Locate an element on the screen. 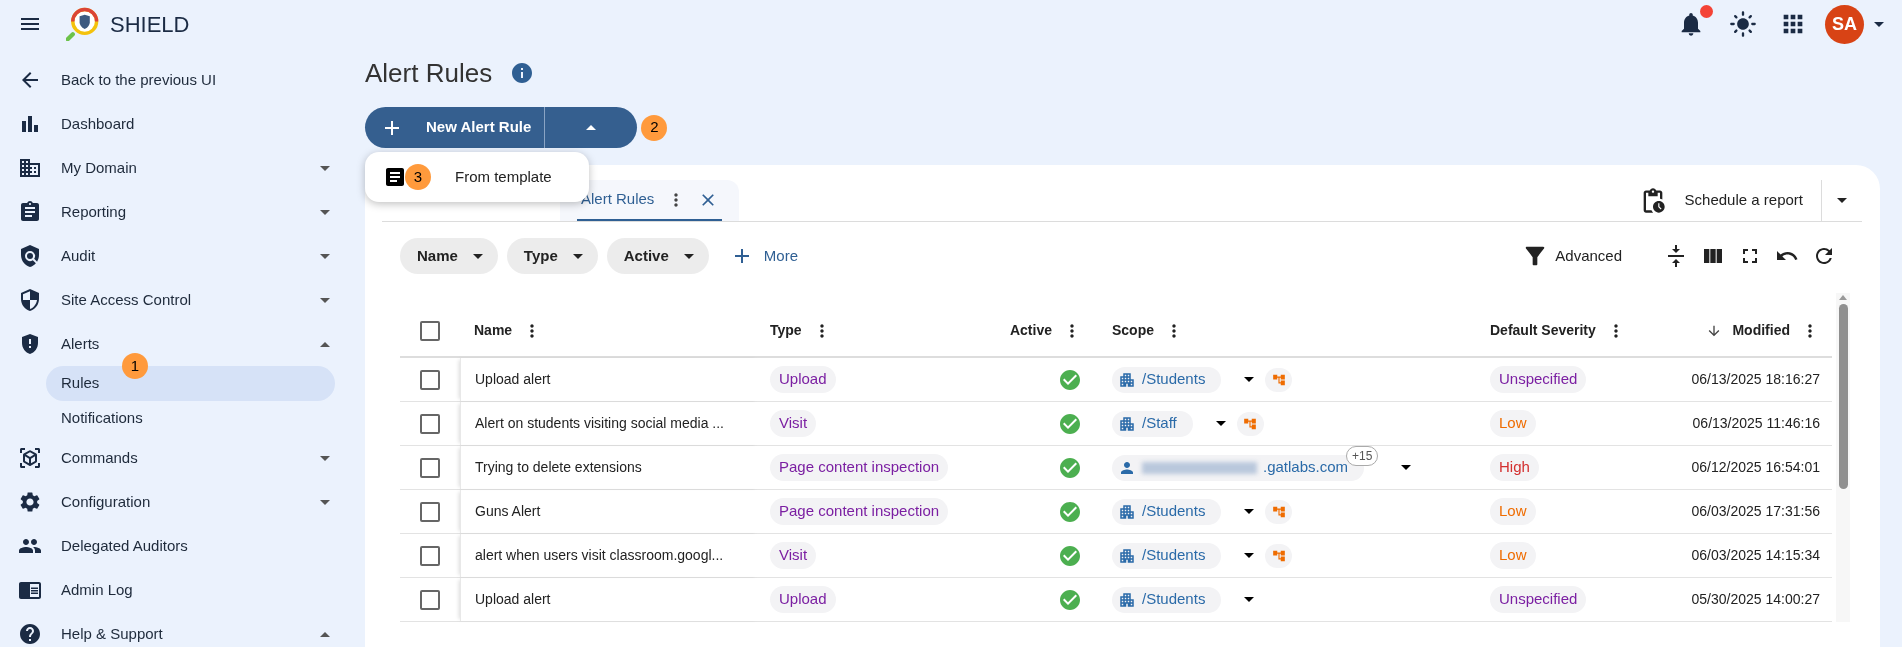 Image resolution: width=1902 pixels, height=647 pixels. filter-chip: Active is located at coordinates (657, 256).